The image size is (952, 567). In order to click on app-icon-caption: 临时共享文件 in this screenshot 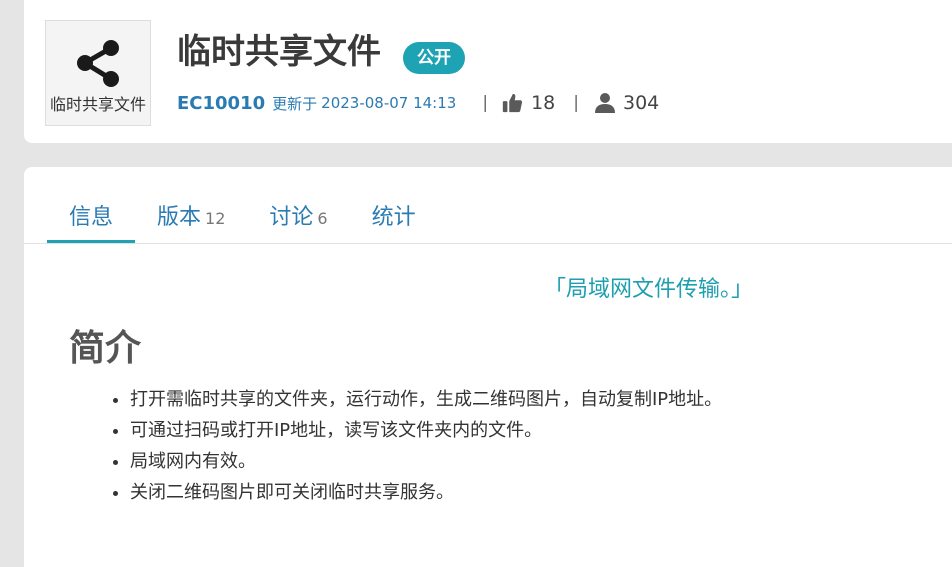, I will do `click(97, 104)`.